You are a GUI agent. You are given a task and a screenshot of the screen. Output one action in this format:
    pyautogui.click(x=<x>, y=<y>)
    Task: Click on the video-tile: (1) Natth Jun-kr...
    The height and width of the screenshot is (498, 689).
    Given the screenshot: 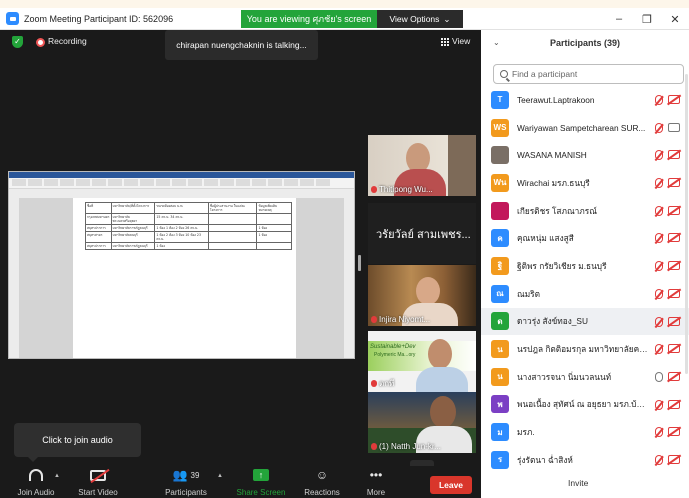 What is the action you would take?
    pyautogui.click(x=422, y=422)
    